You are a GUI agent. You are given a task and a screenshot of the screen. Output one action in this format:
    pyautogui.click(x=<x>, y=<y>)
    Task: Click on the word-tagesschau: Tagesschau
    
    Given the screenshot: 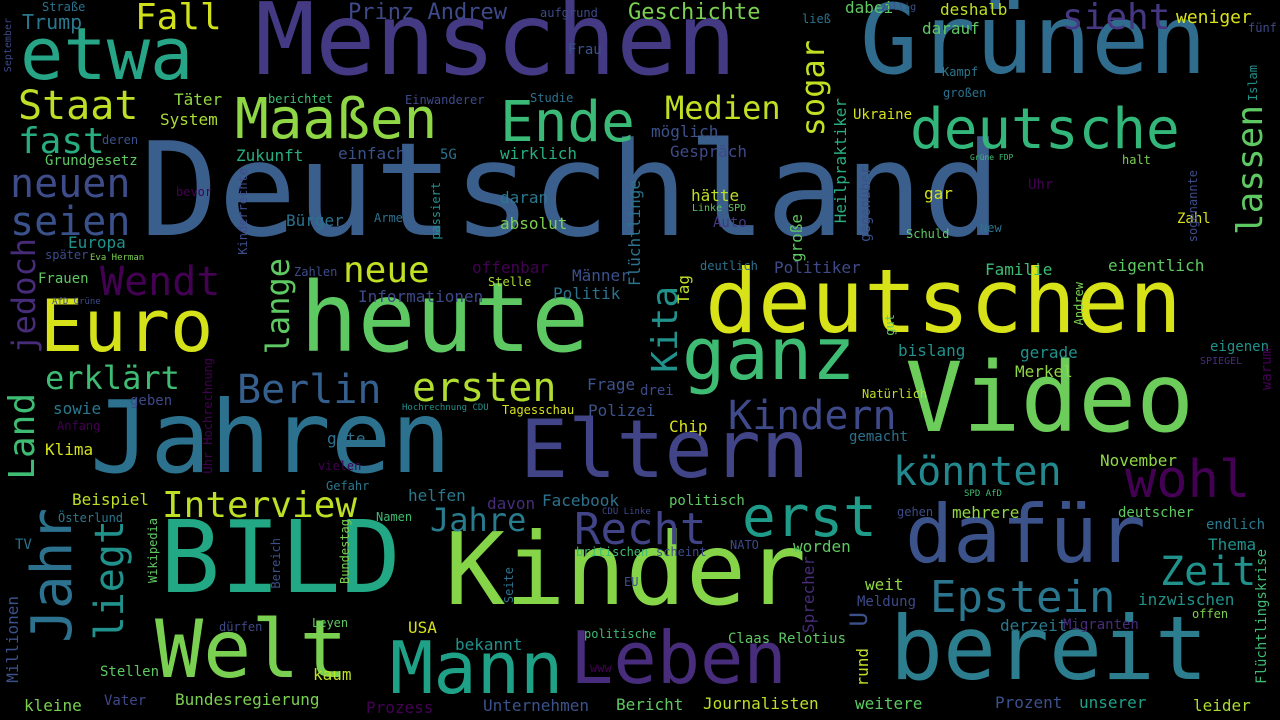 What is the action you would take?
    pyautogui.click(x=538, y=410)
    